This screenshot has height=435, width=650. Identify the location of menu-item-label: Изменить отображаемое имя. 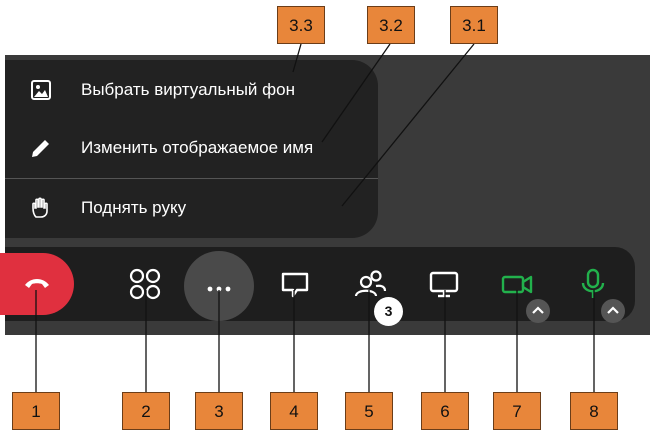
(197, 147).